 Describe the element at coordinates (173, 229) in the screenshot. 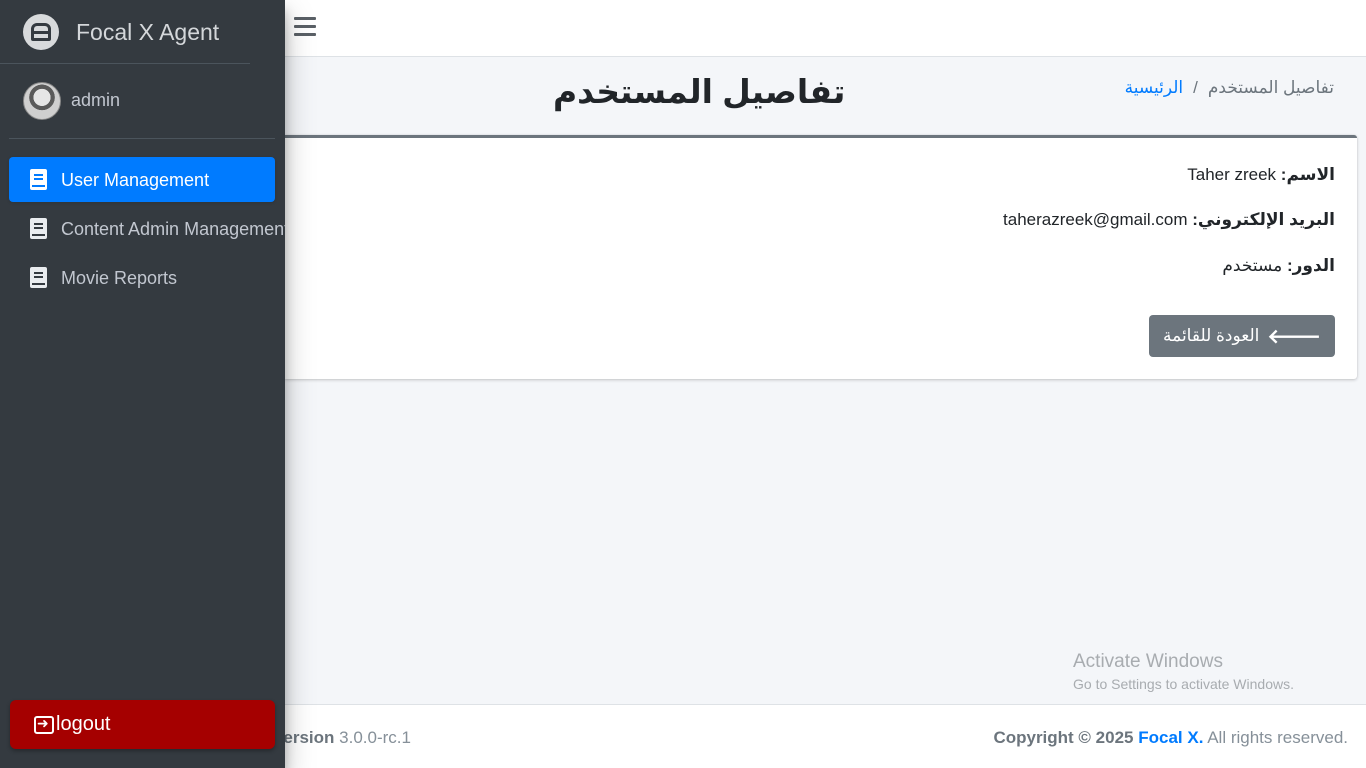

I see `sidebar-item-label: Content Admin Management` at that location.